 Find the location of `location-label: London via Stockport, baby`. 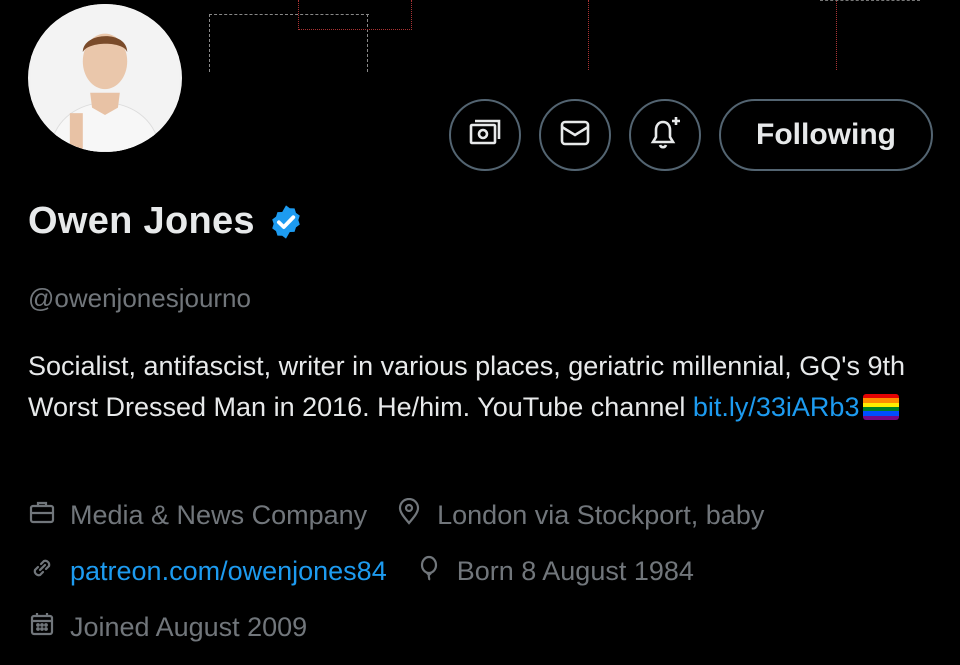

location-label: London via Stockport, baby is located at coordinates (601, 515).